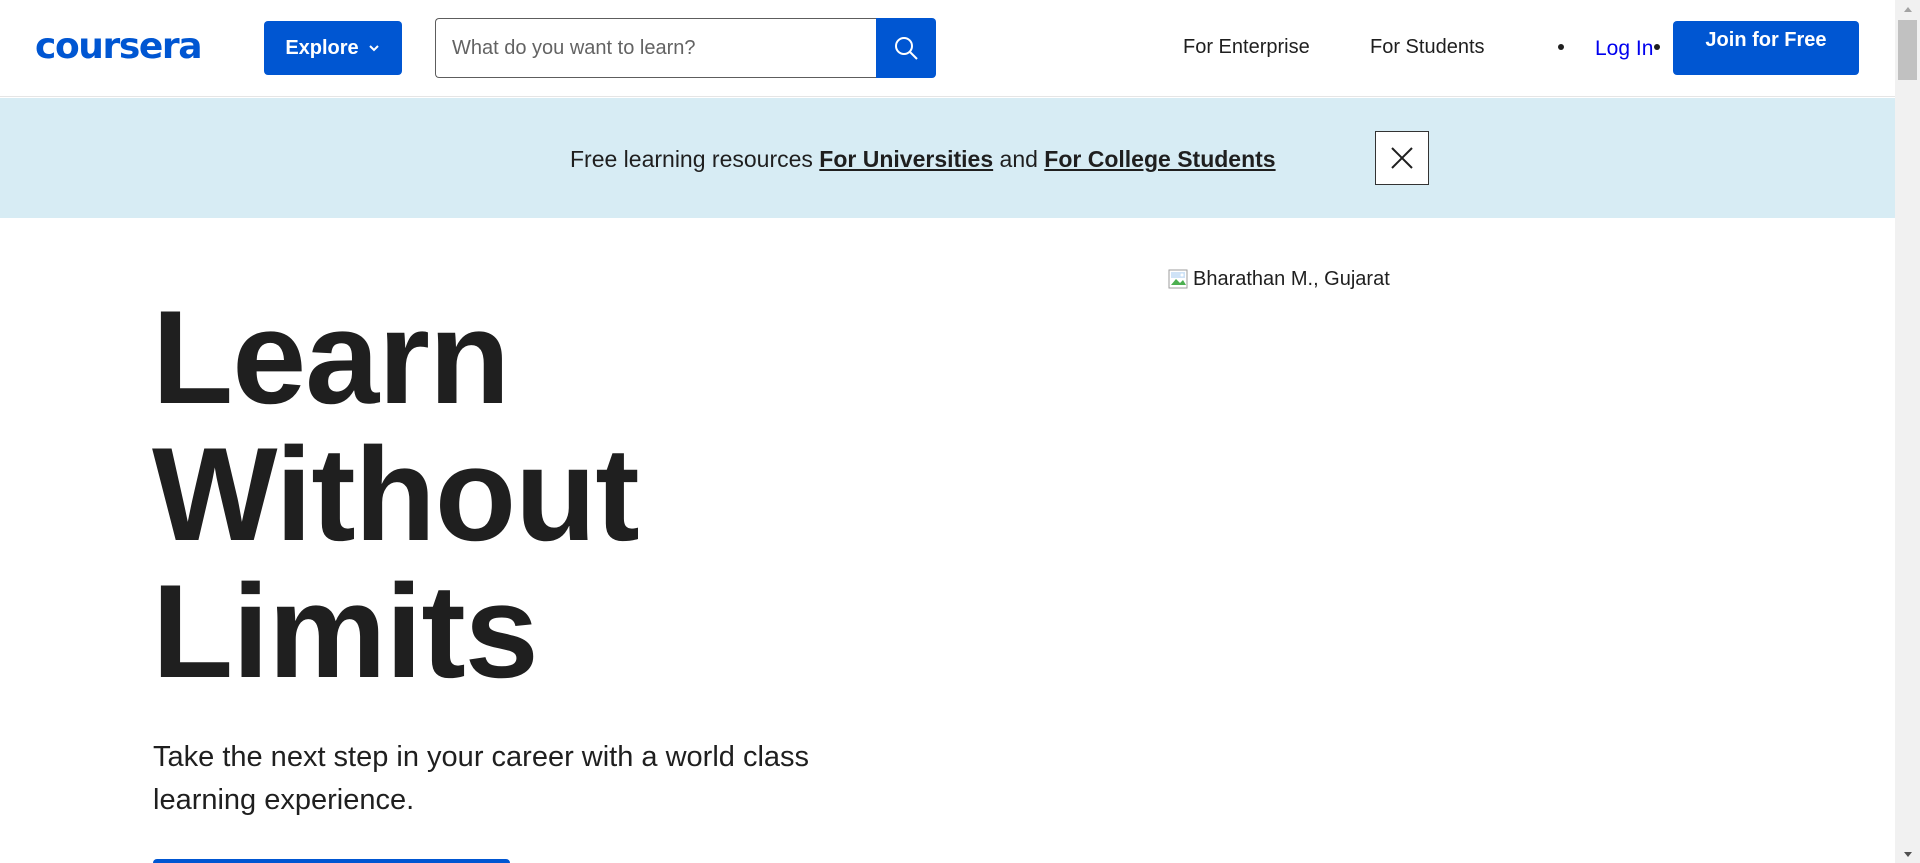  I want to click on broken-image-icon, so click(1178, 279).